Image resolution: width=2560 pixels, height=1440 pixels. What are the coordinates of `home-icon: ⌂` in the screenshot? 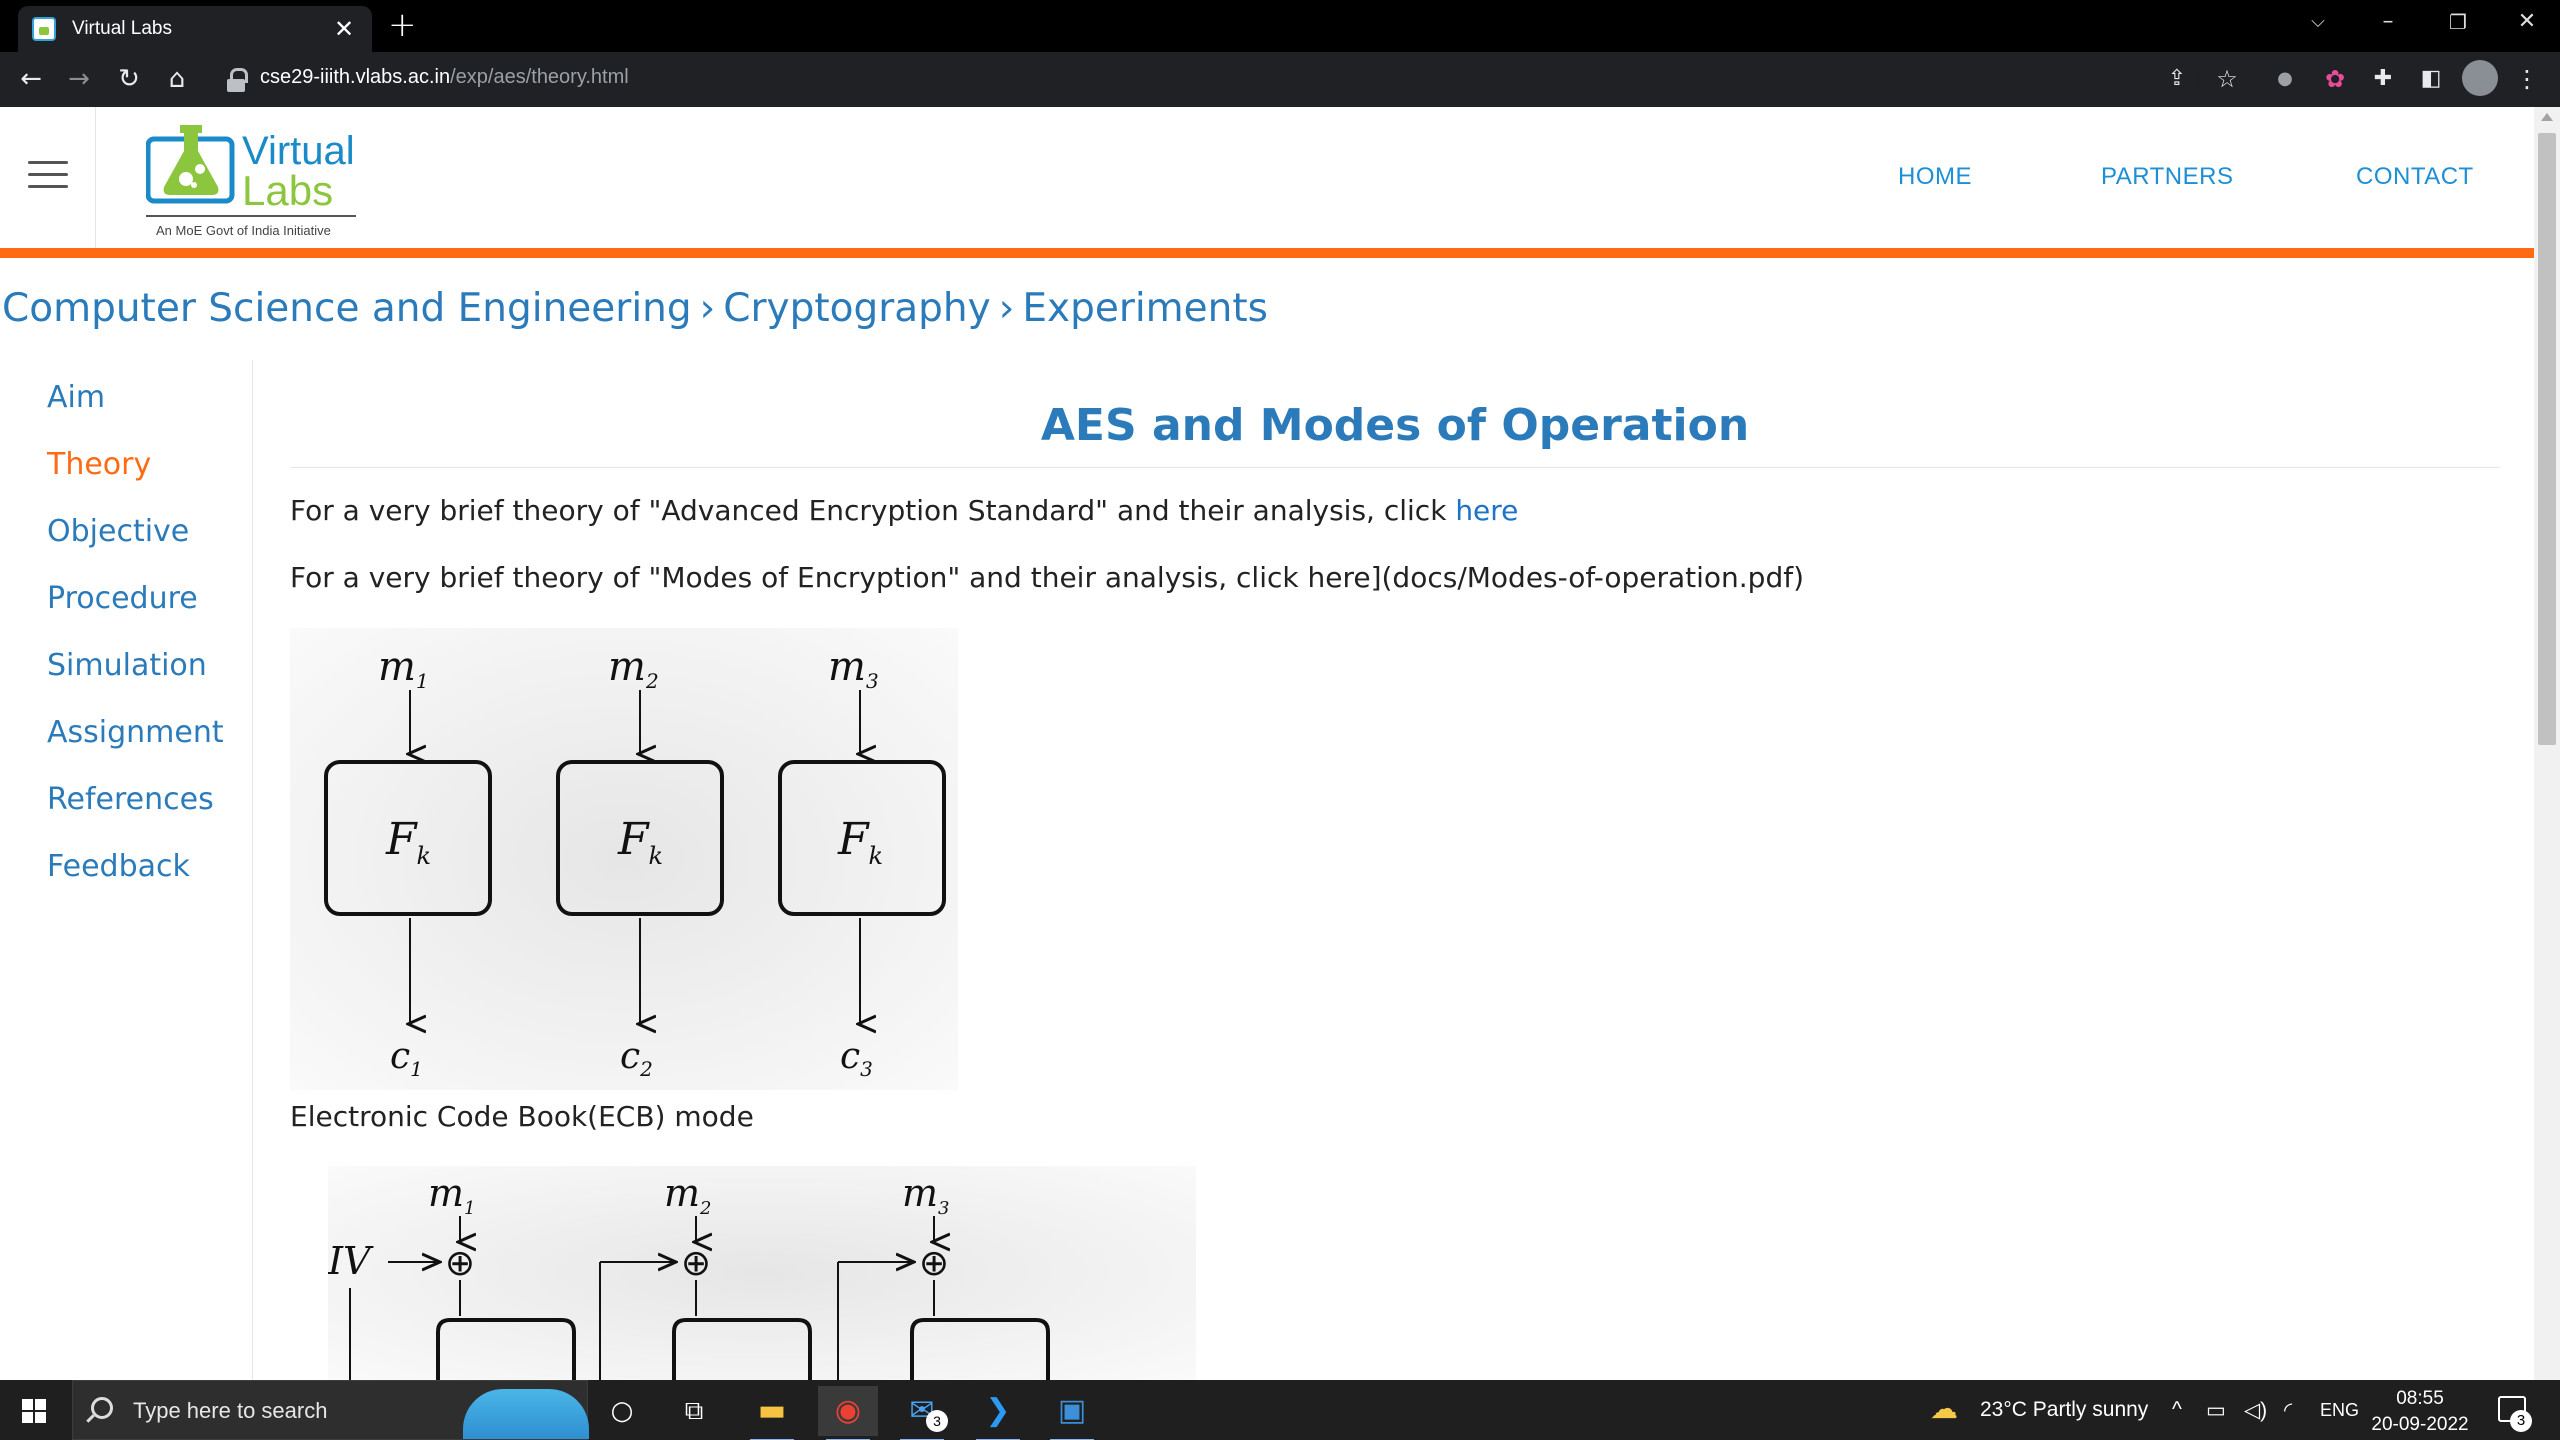 It's located at (177, 79).